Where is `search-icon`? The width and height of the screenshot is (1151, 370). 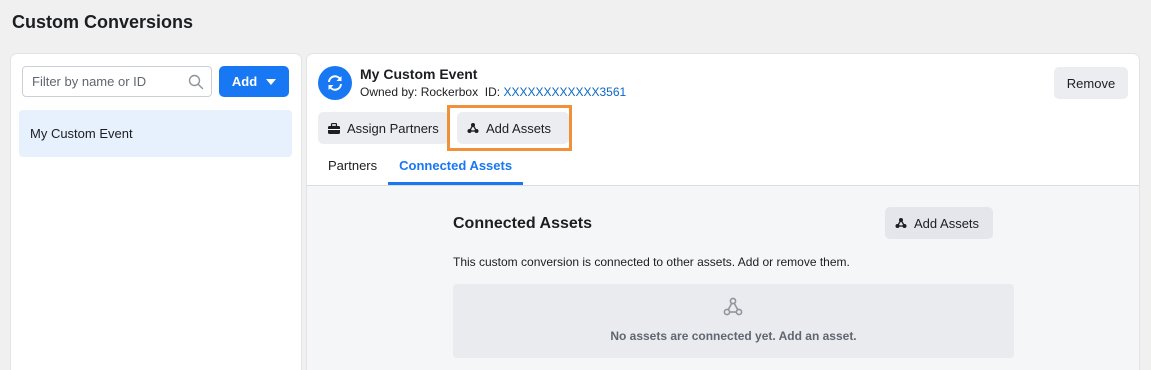 search-icon is located at coordinates (196, 82).